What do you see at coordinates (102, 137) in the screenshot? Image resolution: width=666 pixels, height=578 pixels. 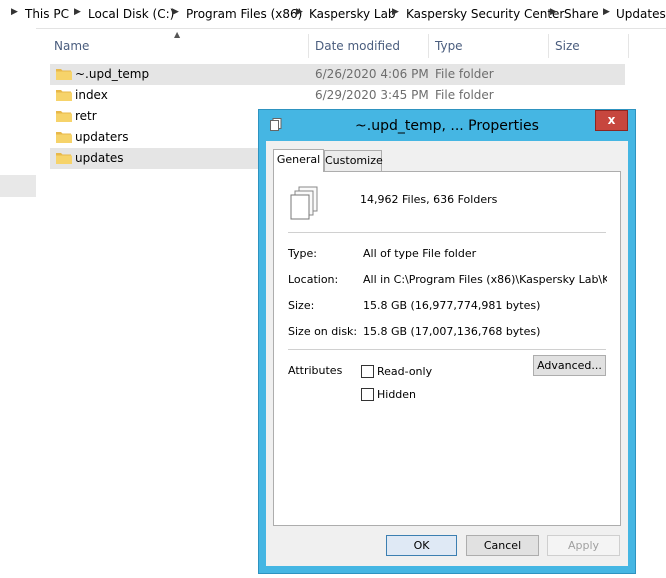 I see `file-name: updaters` at bounding box center [102, 137].